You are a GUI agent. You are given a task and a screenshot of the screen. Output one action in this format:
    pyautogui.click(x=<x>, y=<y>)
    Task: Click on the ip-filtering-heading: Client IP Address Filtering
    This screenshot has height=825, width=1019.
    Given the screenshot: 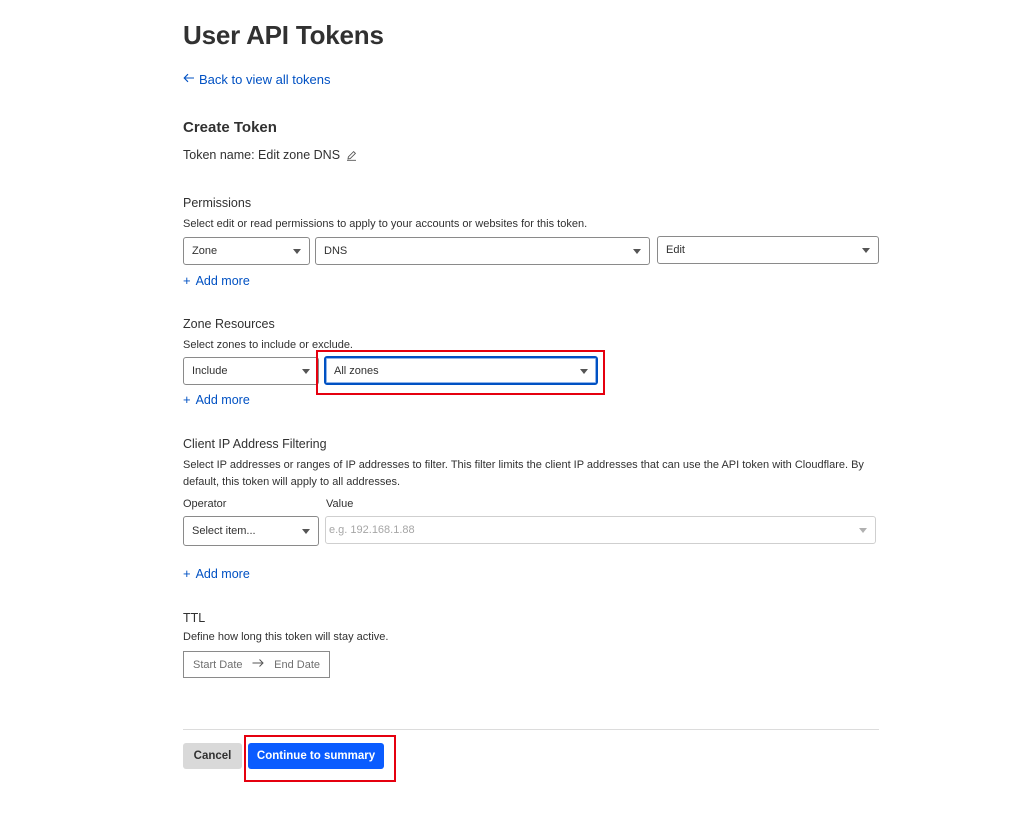 What is the action you would take?
    pyautogui.click(x=255, y=444)
    